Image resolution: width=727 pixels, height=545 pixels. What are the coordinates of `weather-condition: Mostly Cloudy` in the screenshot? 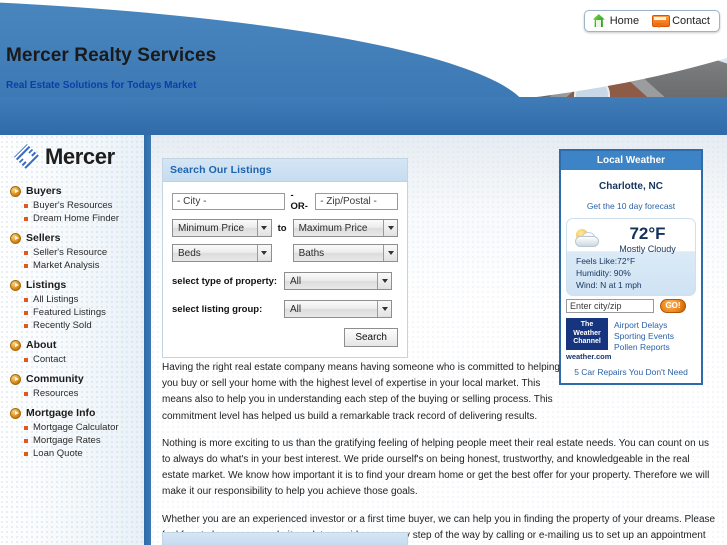 It's located at (647, 248).